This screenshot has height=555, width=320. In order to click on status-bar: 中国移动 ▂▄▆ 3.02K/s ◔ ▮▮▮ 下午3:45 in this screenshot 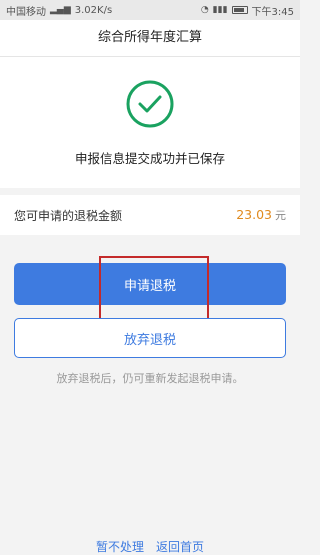, I will do `click(150, 10)`.